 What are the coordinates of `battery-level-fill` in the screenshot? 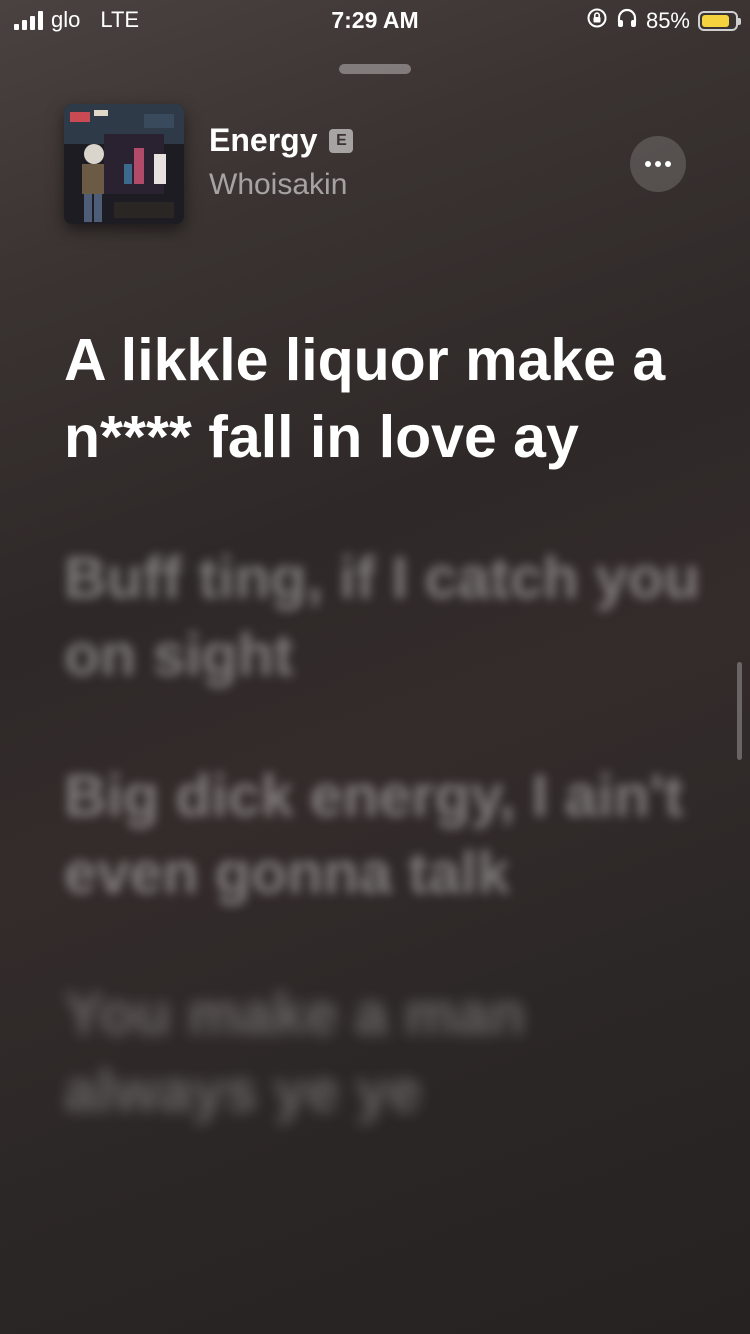 It's located at (716, 21).